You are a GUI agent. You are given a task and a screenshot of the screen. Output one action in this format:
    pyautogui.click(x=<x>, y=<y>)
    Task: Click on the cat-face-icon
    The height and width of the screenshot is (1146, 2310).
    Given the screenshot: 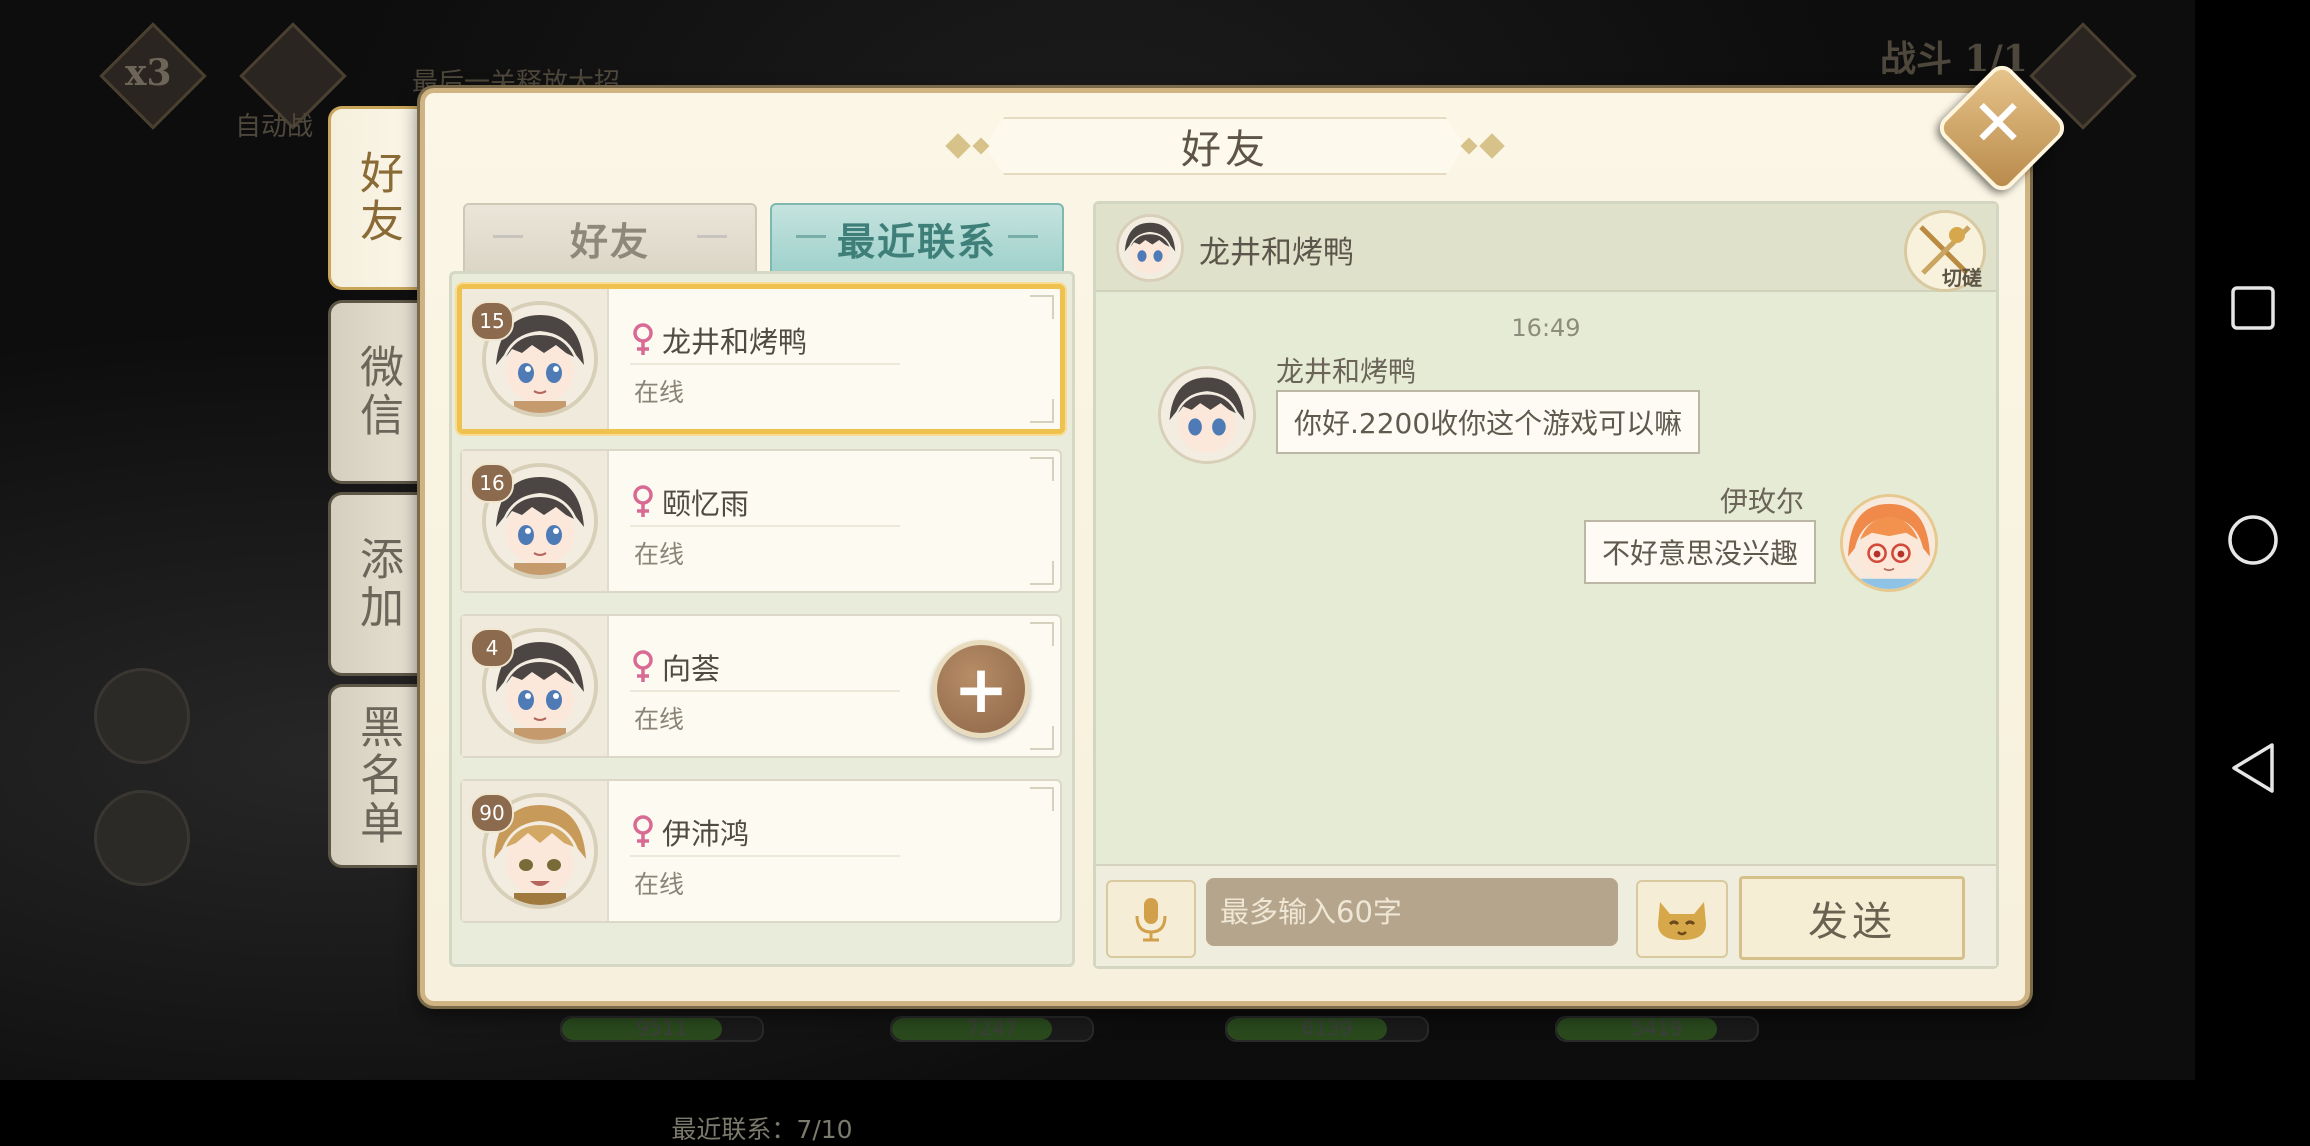 What is the action you would take?
    pyautogui.click(x=1682, y=921)
    